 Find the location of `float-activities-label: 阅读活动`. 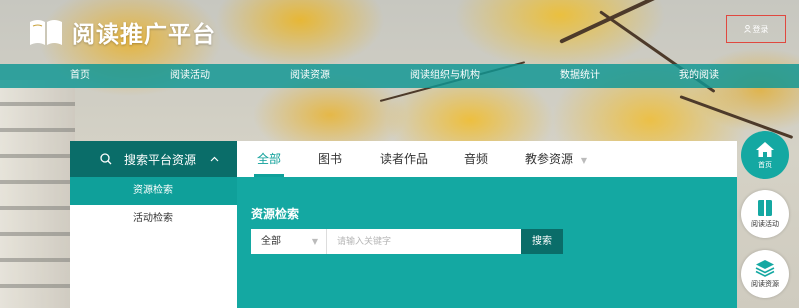

float-activities-label: 阅读活动 is located at coordinates (765, 224).